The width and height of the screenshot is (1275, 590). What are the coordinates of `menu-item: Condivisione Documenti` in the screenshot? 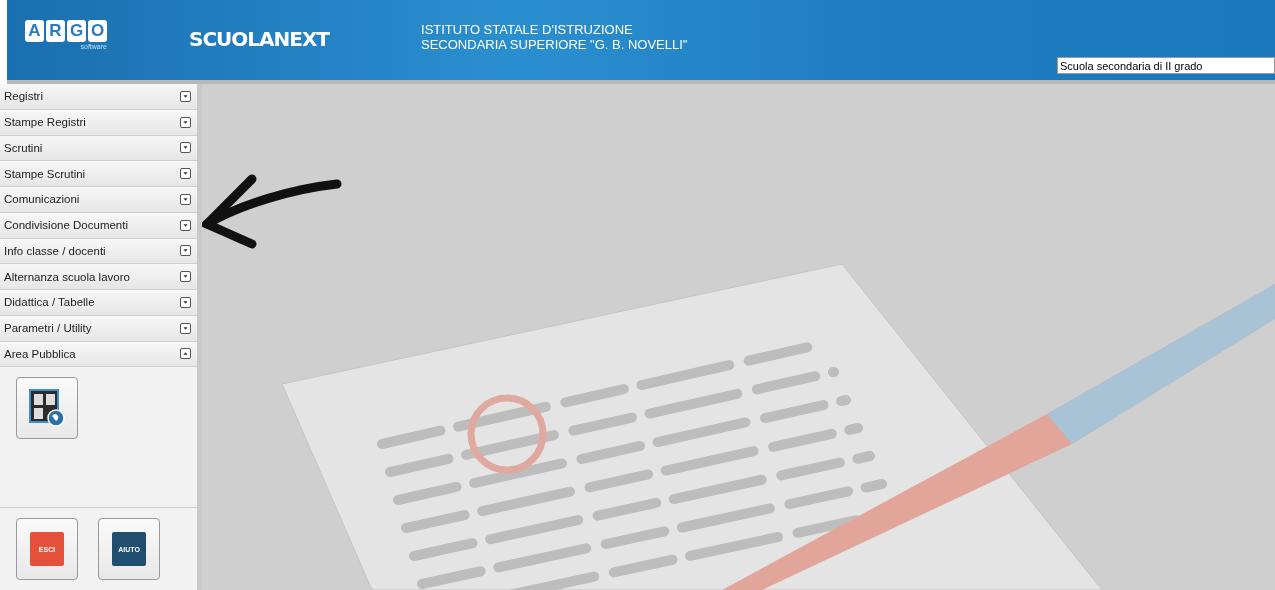 It's located at (98, 225).